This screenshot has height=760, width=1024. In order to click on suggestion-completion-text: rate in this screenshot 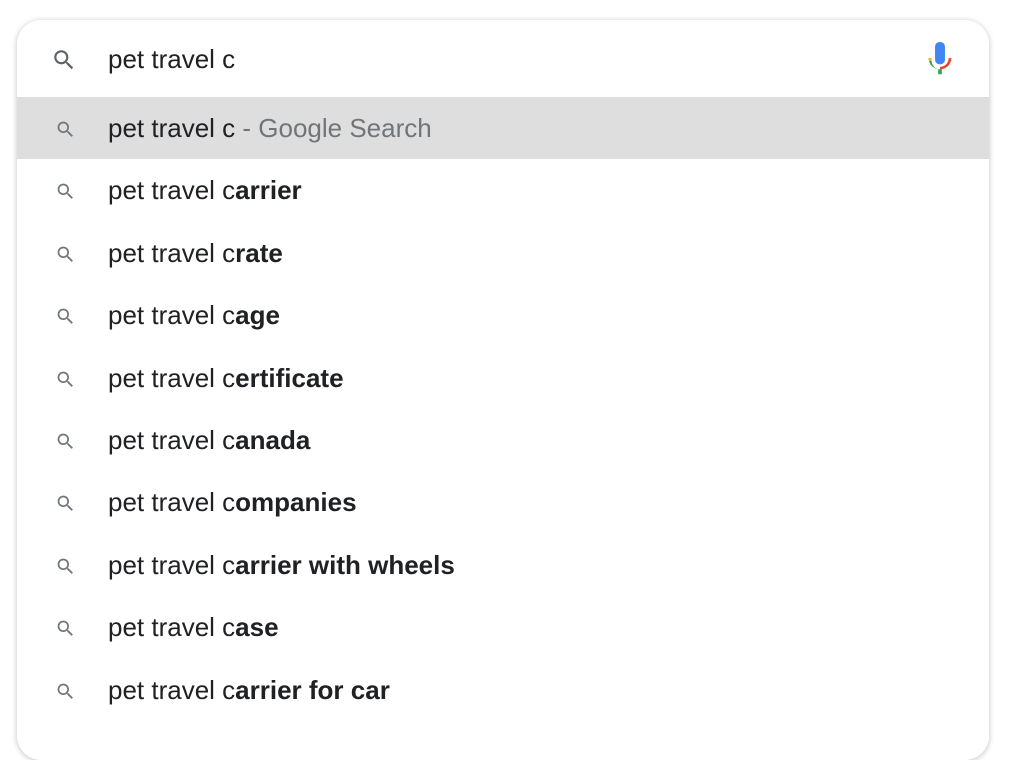, I will do `click(259, 252)`.